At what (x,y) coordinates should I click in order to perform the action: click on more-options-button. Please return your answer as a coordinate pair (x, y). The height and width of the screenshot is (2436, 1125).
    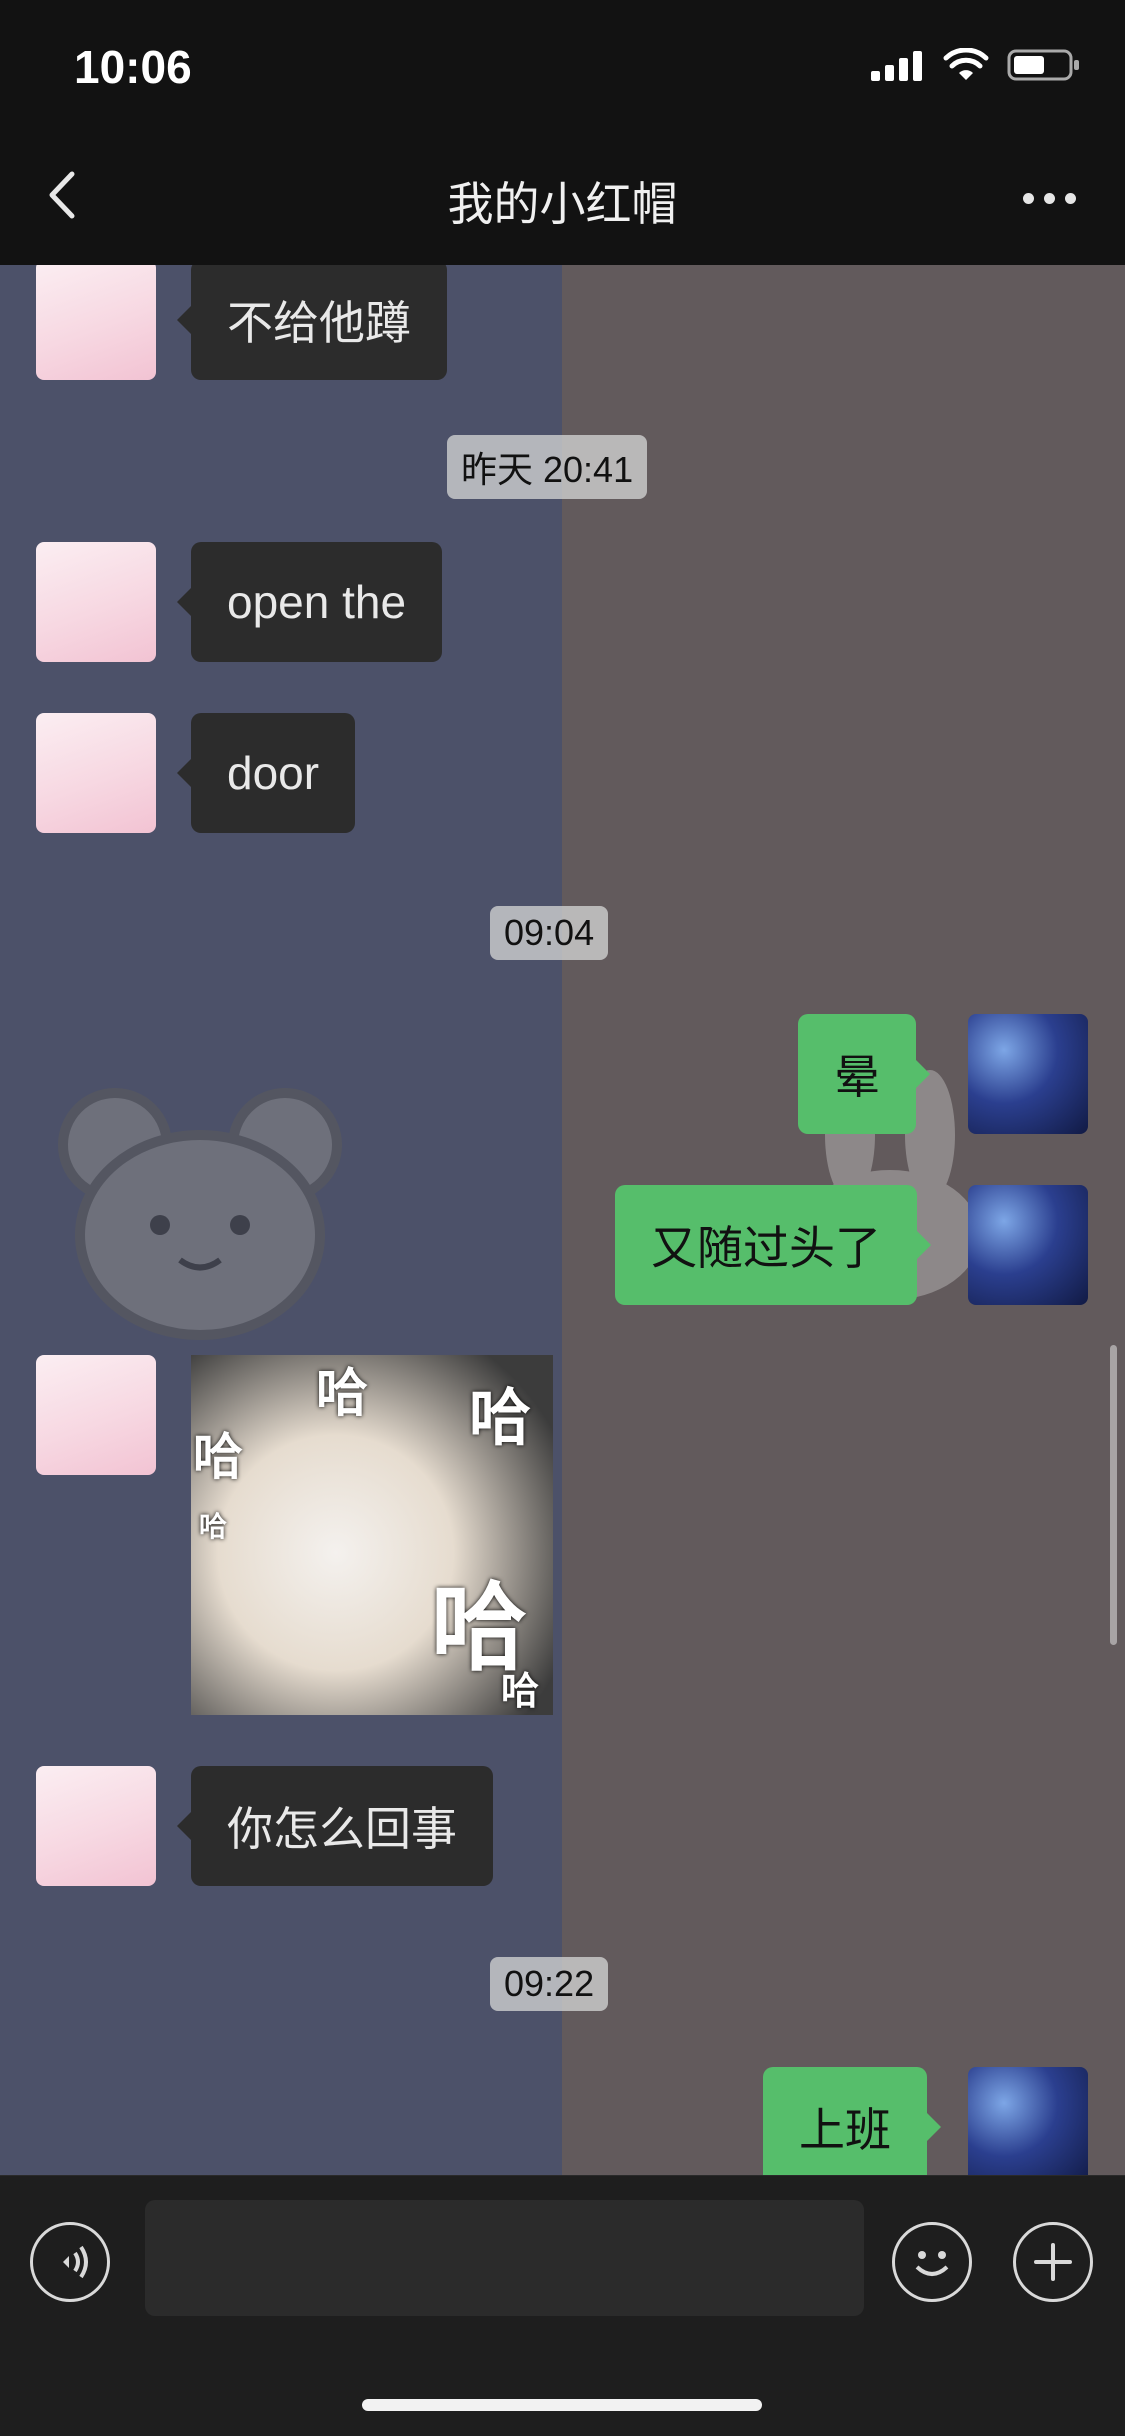
    Looking at the image, I should click on (1049, 198).